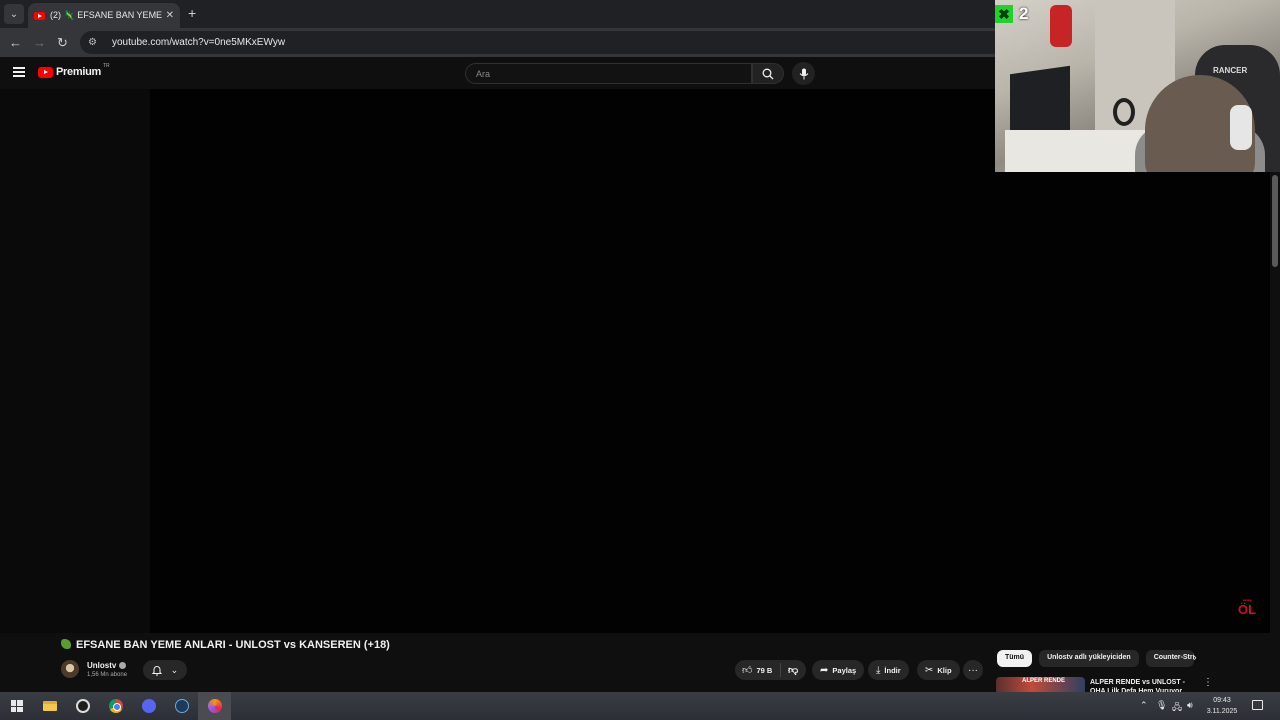 Image resolution: width=1280 pixels, height=720 pixels. Describe the element at coordinates (1275, 432) in the screenshot. I see `page-scrollbar` at that location.